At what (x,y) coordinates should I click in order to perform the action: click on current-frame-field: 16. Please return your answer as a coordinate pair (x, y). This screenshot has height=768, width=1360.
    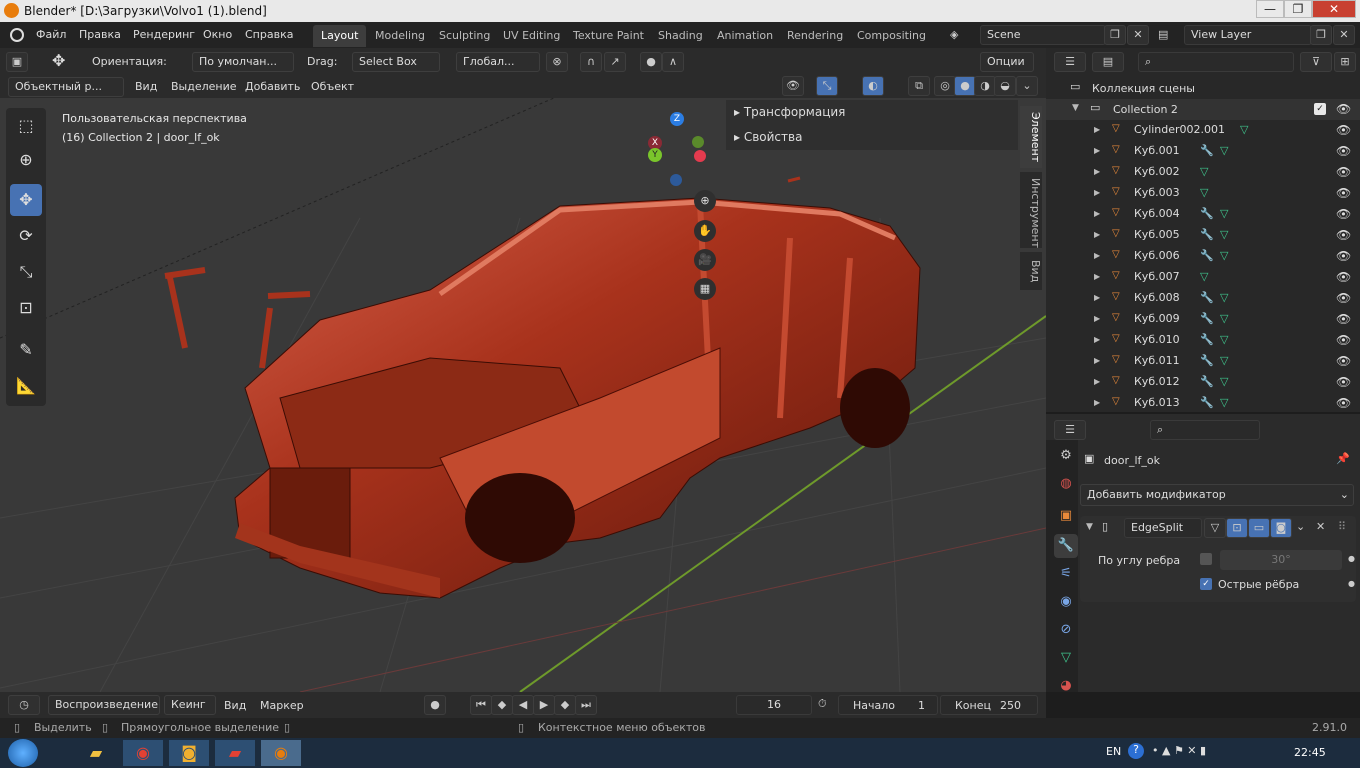
    Looking at the image, I should click on (774, 705).